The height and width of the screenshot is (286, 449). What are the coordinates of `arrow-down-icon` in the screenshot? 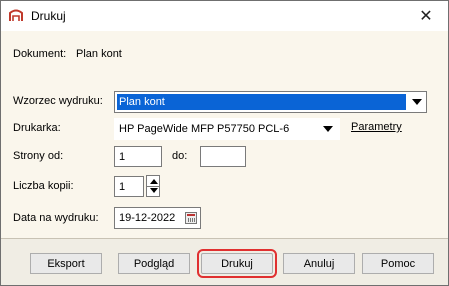 It's located at (154, 190).